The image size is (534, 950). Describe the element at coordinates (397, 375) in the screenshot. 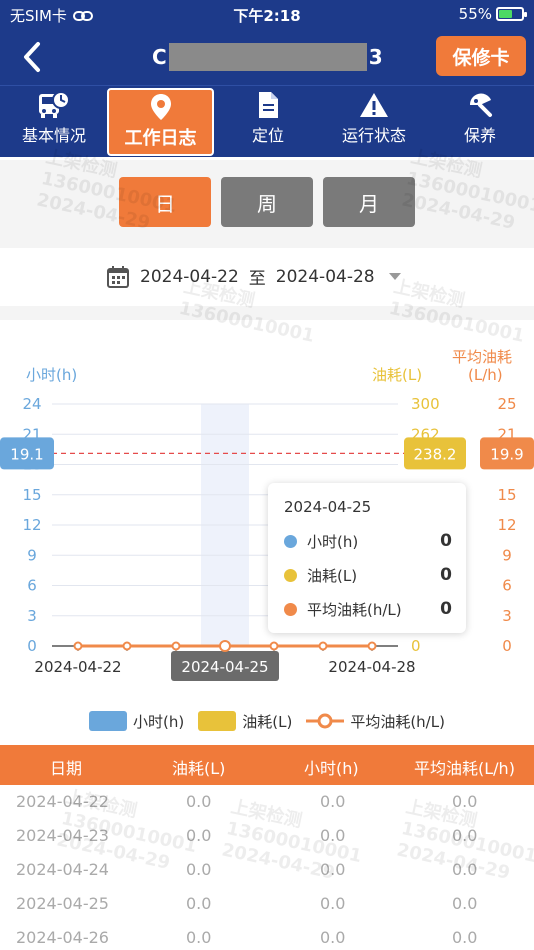

I see `y-mid-axis-title: 油耗(L)` at that location.